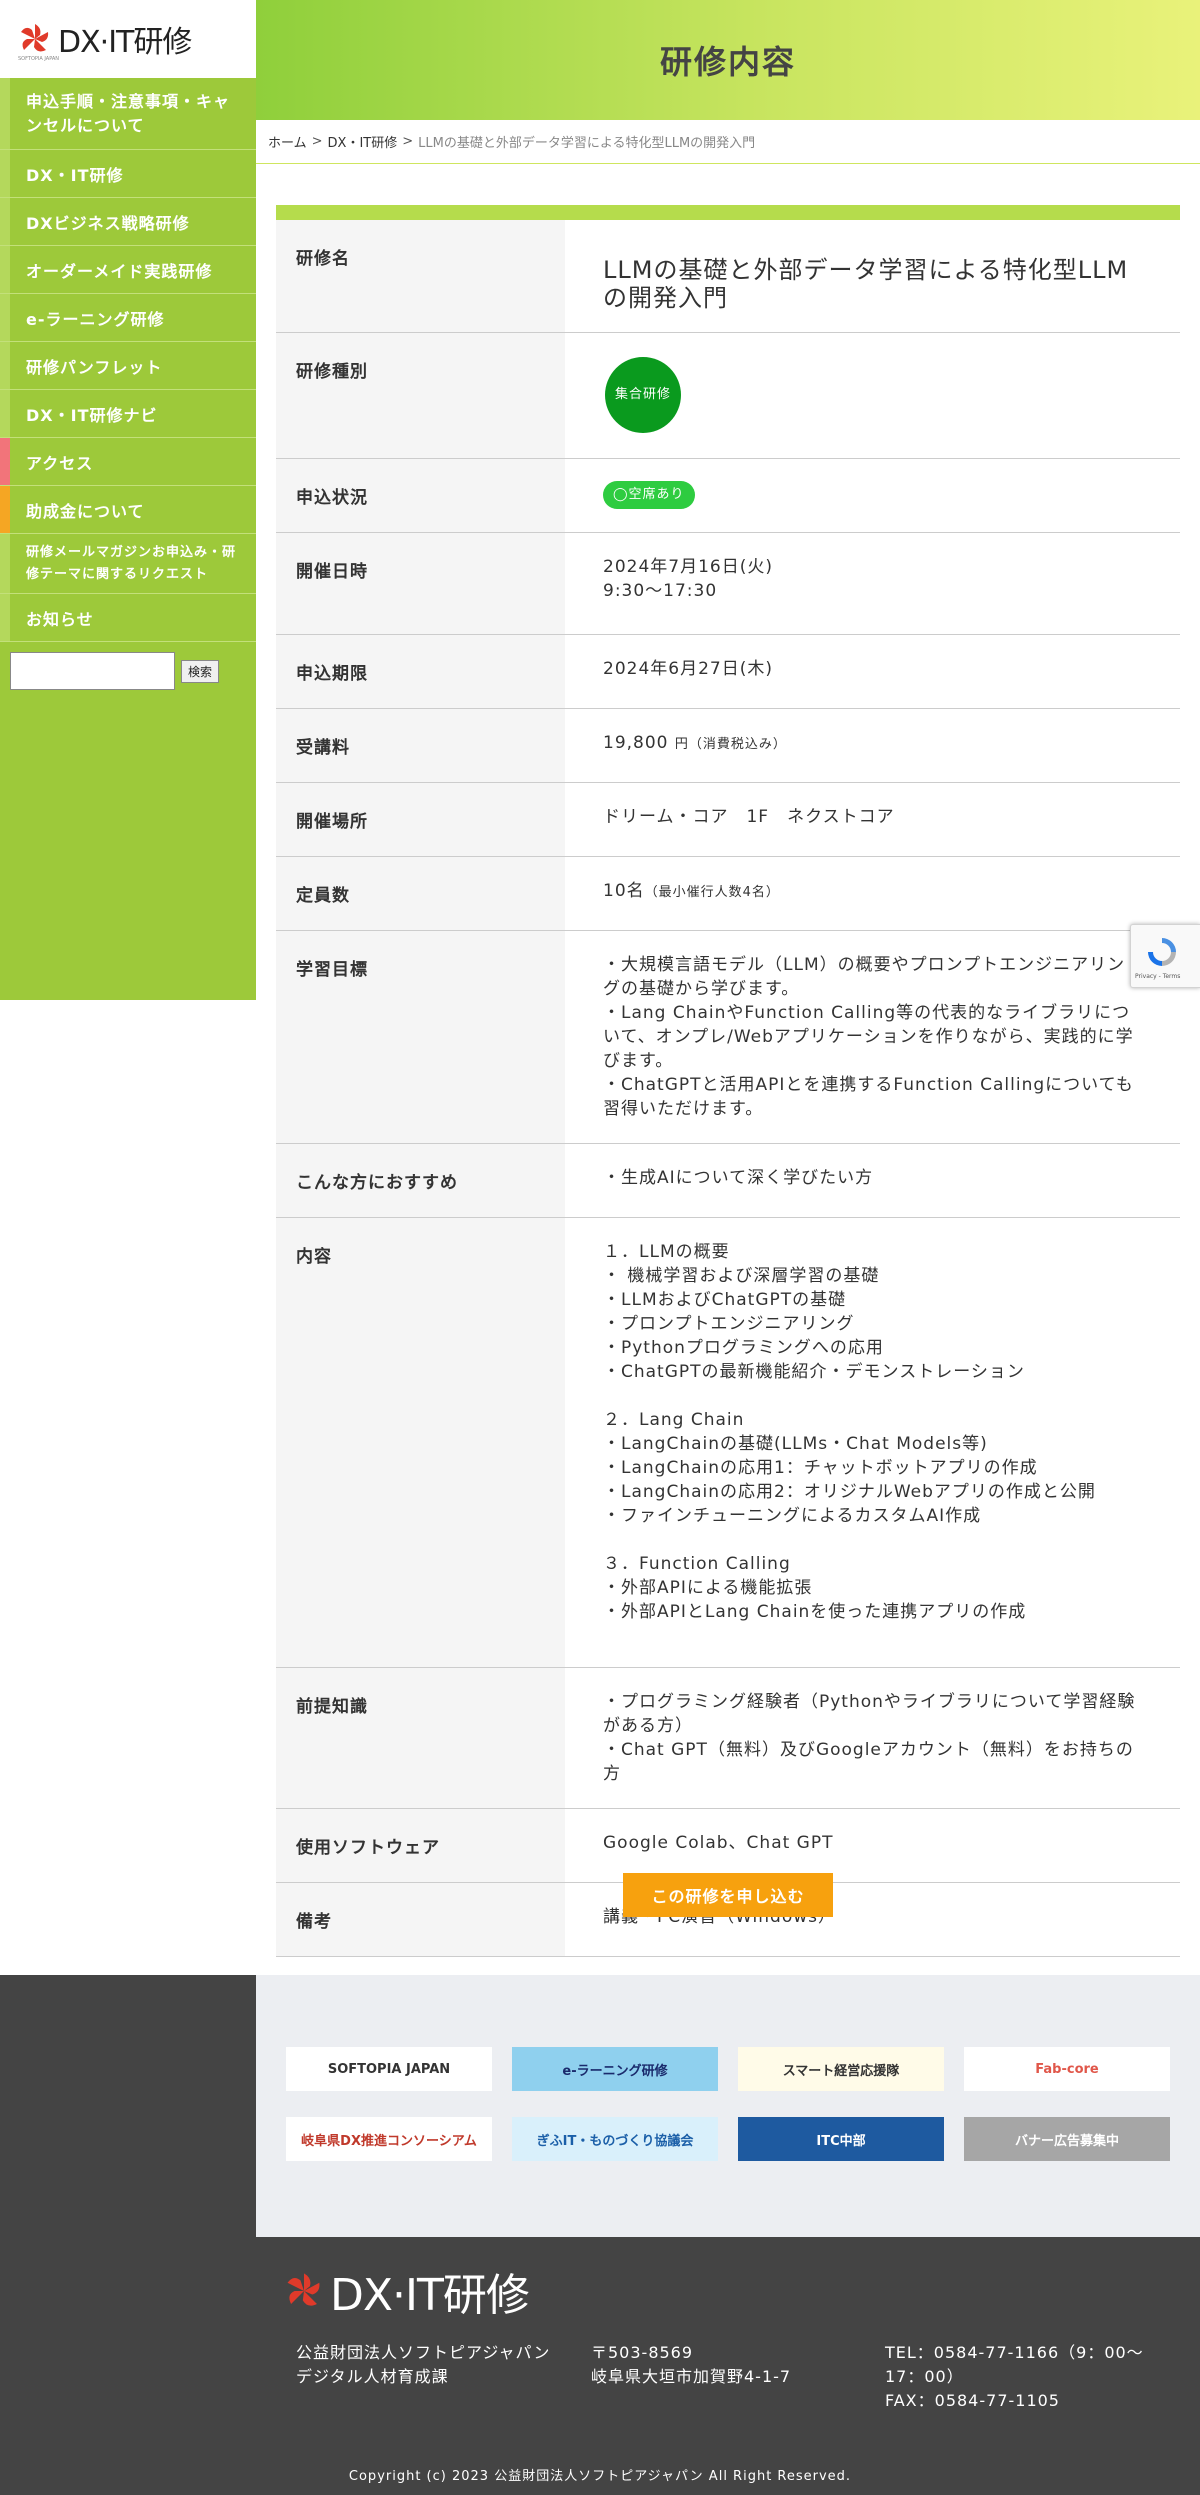 The width and height of the screenshot is (1200, 2495). What do you see at coordinates (128, 462) in the screenshot?
I see `sidebar-item-access: アクセス` at bounding box center [128, 462].